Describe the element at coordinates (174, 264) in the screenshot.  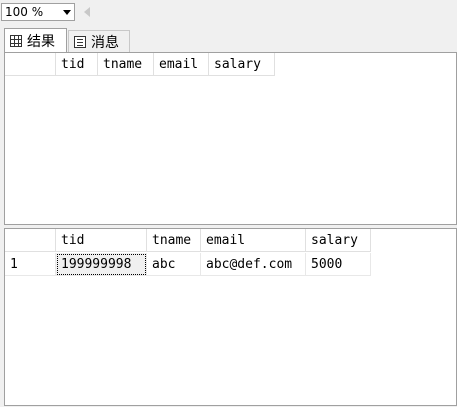
I see `table-cell-tname: abc` at that location.